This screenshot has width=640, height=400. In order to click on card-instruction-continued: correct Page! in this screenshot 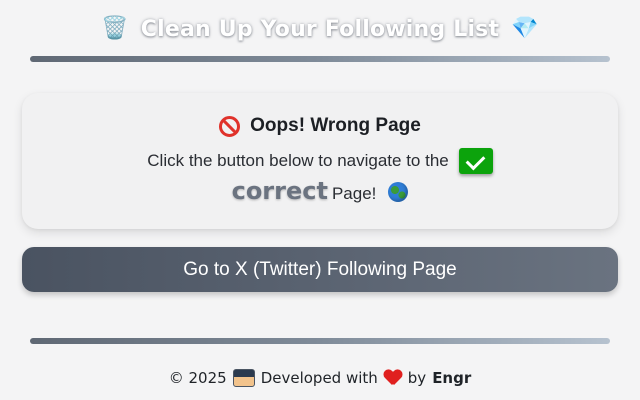, I will do `click(320, 191)`.